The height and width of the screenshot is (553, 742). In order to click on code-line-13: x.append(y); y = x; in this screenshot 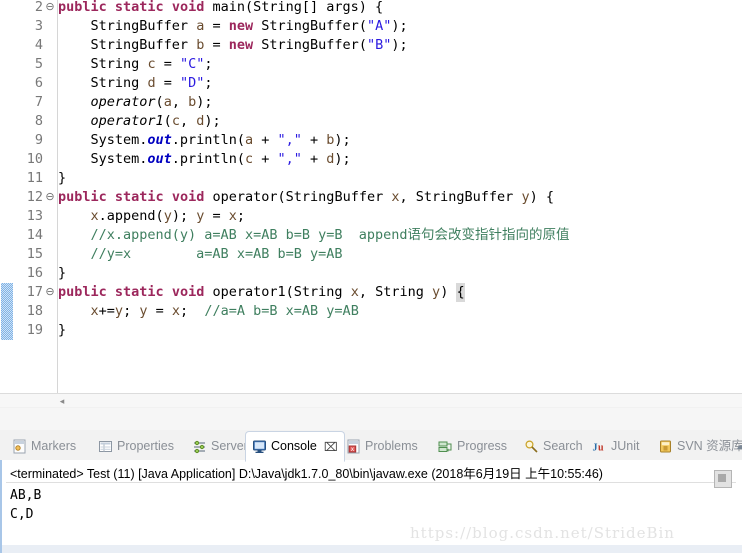, I will do `click(152, 216)`.